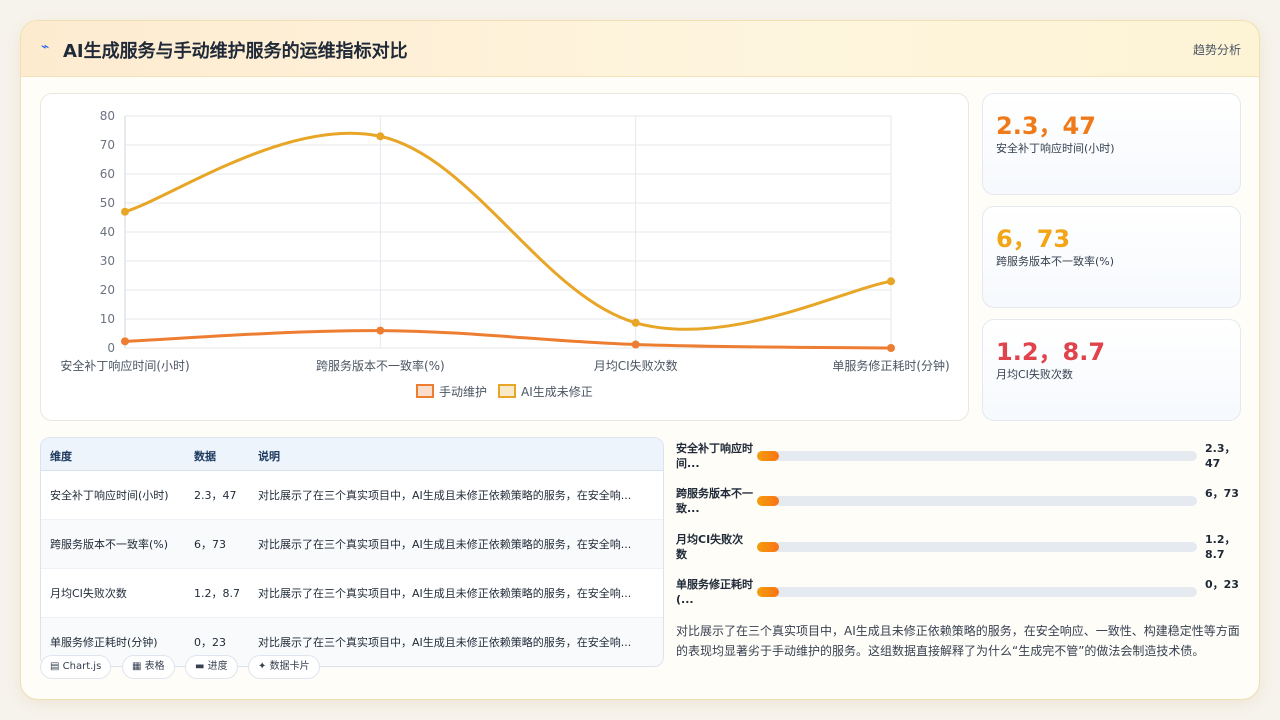 This screenshot has height=720, width=1280. I want to click on y-tick-label: 20, so click(107, 290).